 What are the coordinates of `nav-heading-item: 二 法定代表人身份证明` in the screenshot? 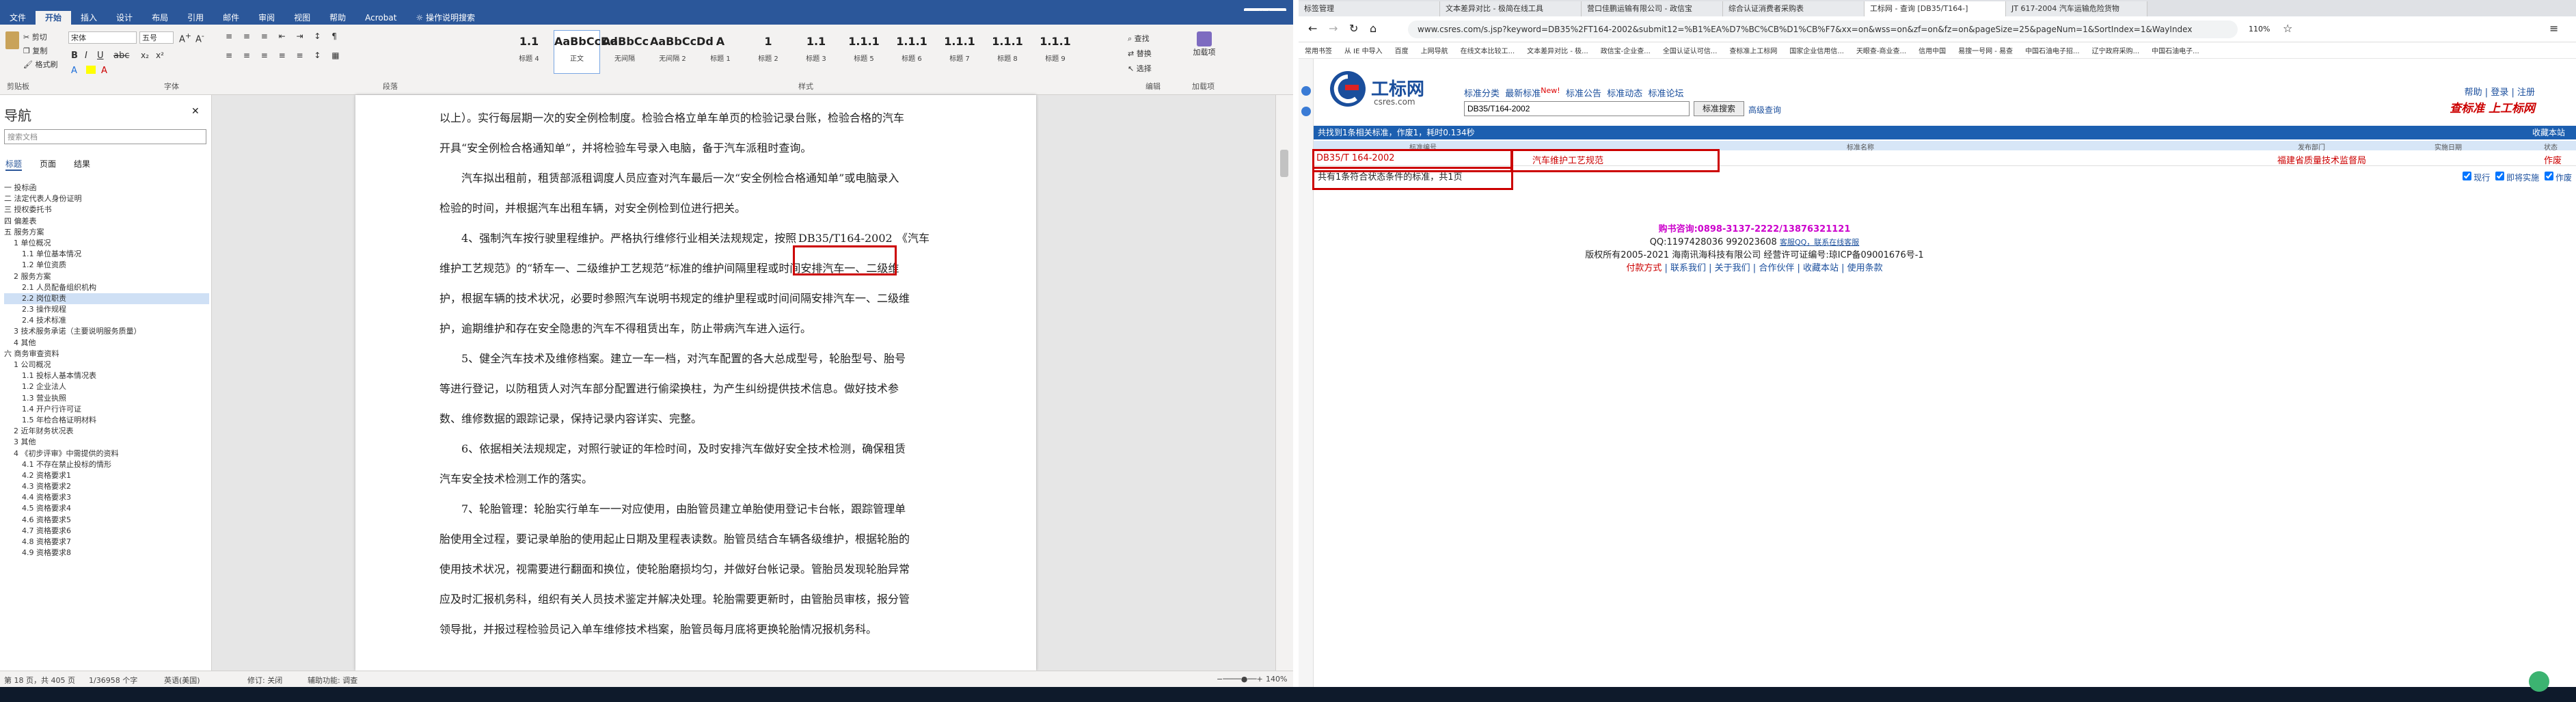 It's located at (107, 198).